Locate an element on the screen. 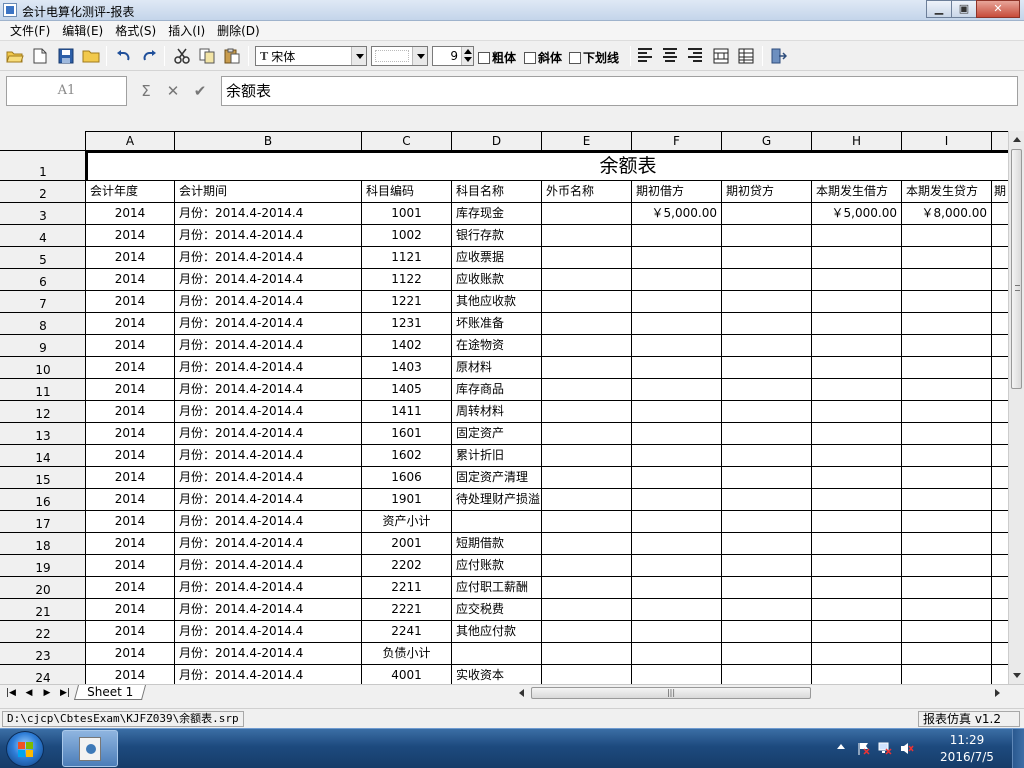  row-header-21: 21 is located at coordinates (43, 610).